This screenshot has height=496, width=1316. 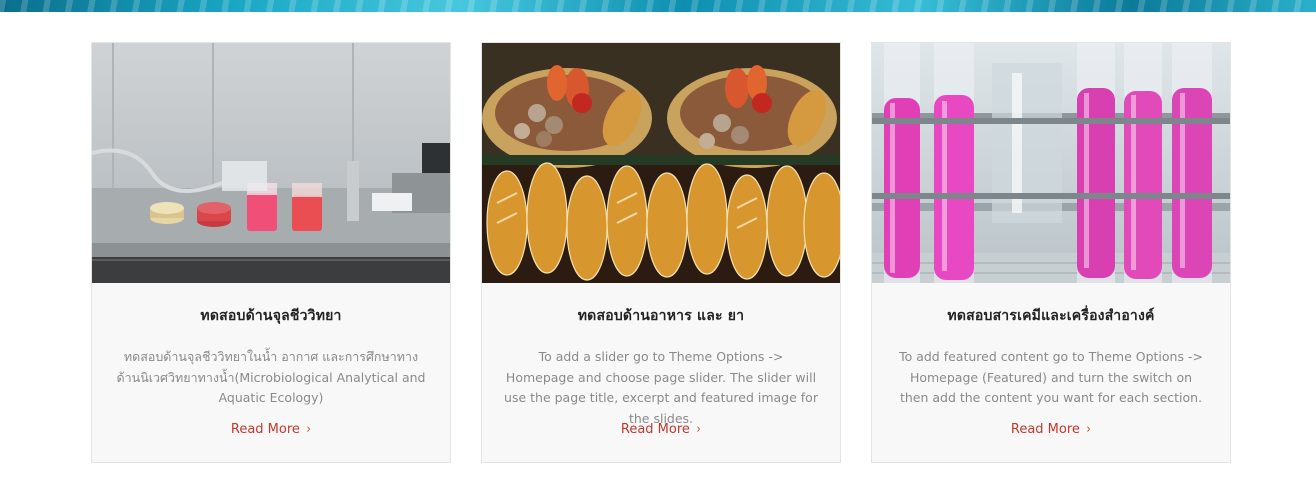 What do you see at coordinates (271, 316) in the screenshot?
I see `card-title: ทดสอบด้านจุลชีววิทยา` at bounding box center [271, 316].